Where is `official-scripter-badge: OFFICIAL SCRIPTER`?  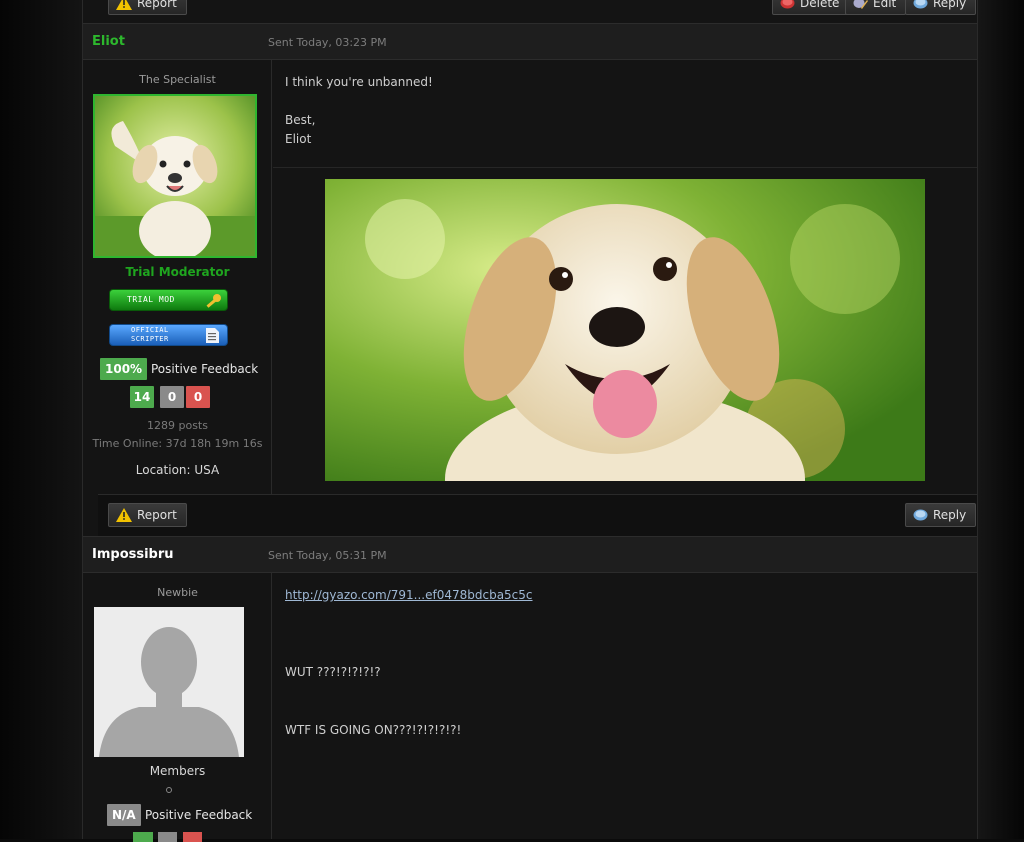 official-scripter-badge: OFFICIAL SCRIPTER is located at coordinates (168, 335).